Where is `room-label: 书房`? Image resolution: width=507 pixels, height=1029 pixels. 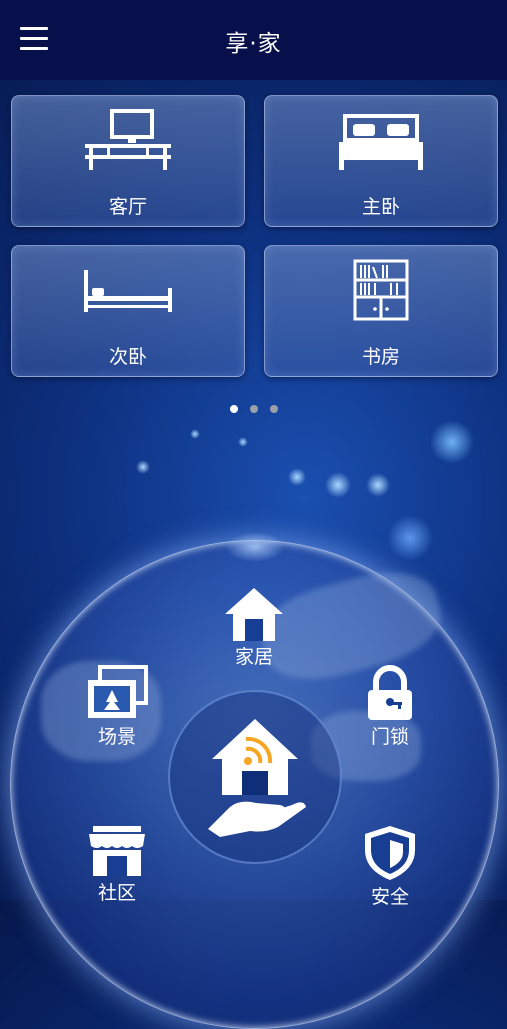 room-label: 书房 is located at coordinates (380, 357).